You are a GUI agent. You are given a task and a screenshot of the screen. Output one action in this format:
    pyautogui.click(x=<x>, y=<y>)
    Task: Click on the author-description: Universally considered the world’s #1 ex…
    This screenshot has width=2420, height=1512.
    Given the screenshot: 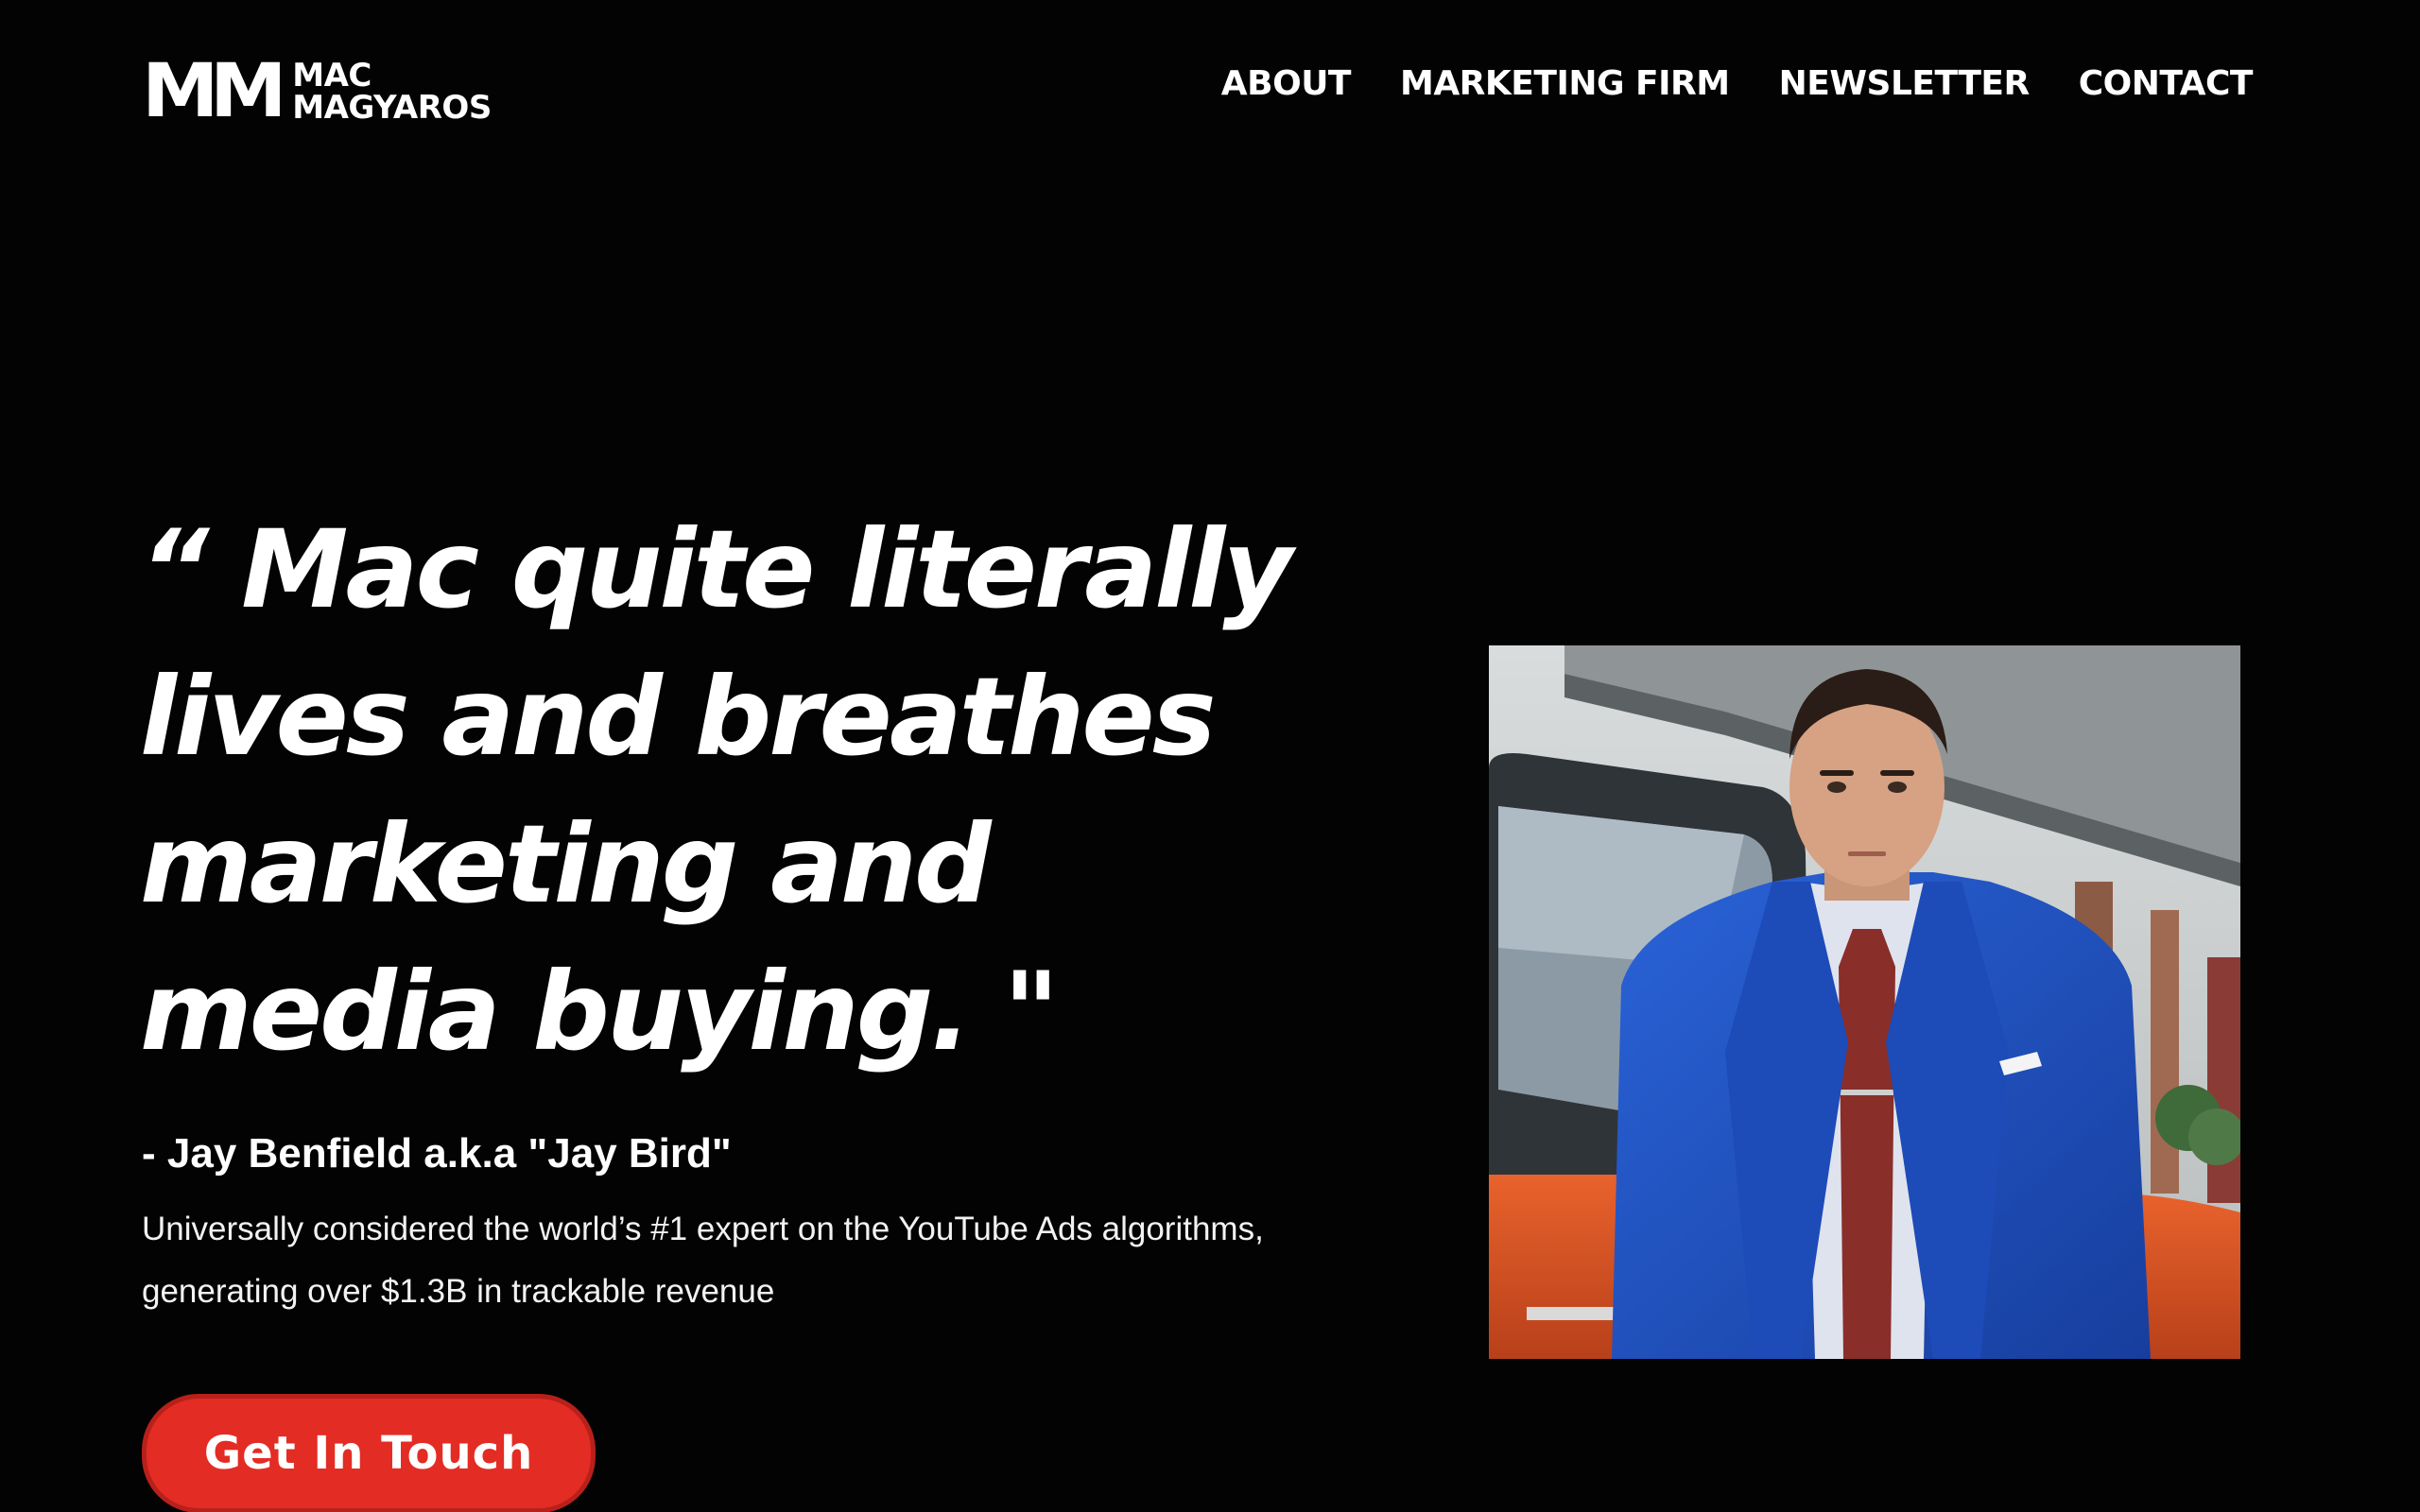 What is the action you would take?
    pyautogui.click(x=703, y=1260)
    